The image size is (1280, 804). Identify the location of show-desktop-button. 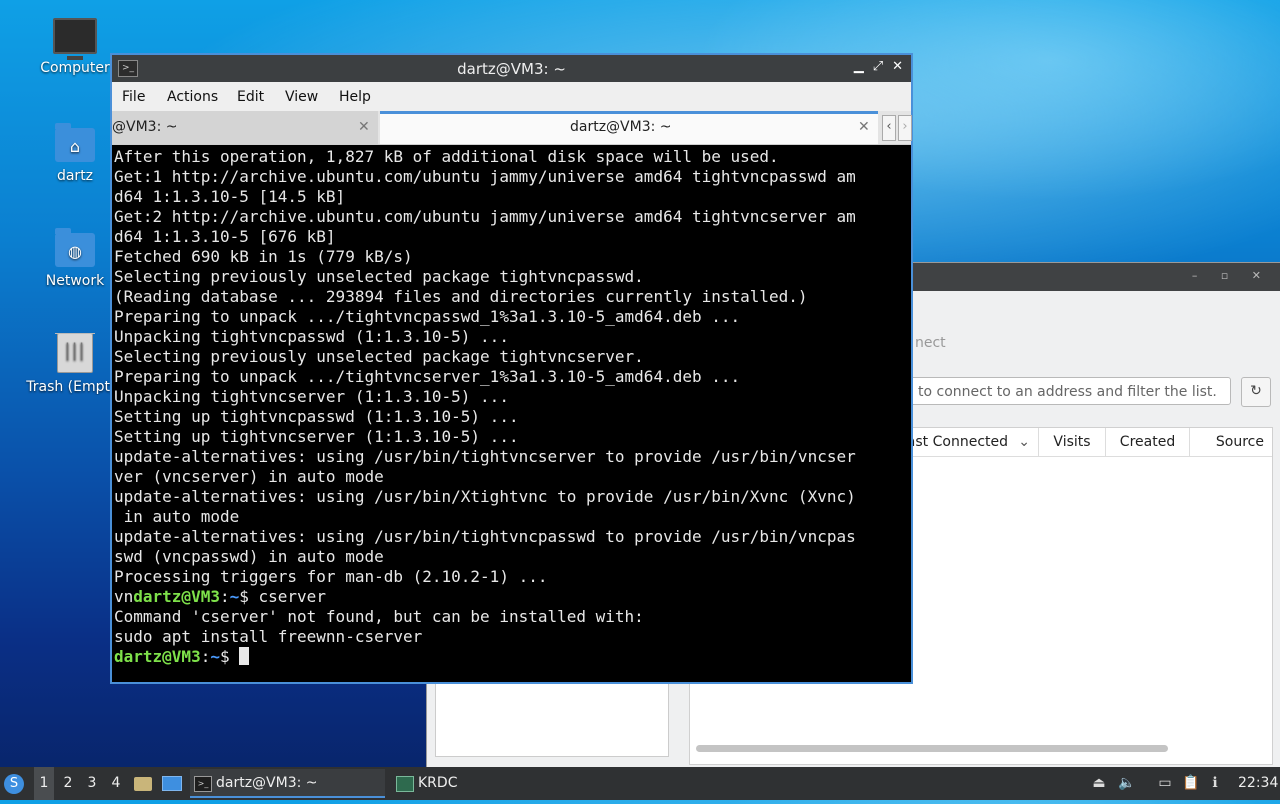
(173, 783).